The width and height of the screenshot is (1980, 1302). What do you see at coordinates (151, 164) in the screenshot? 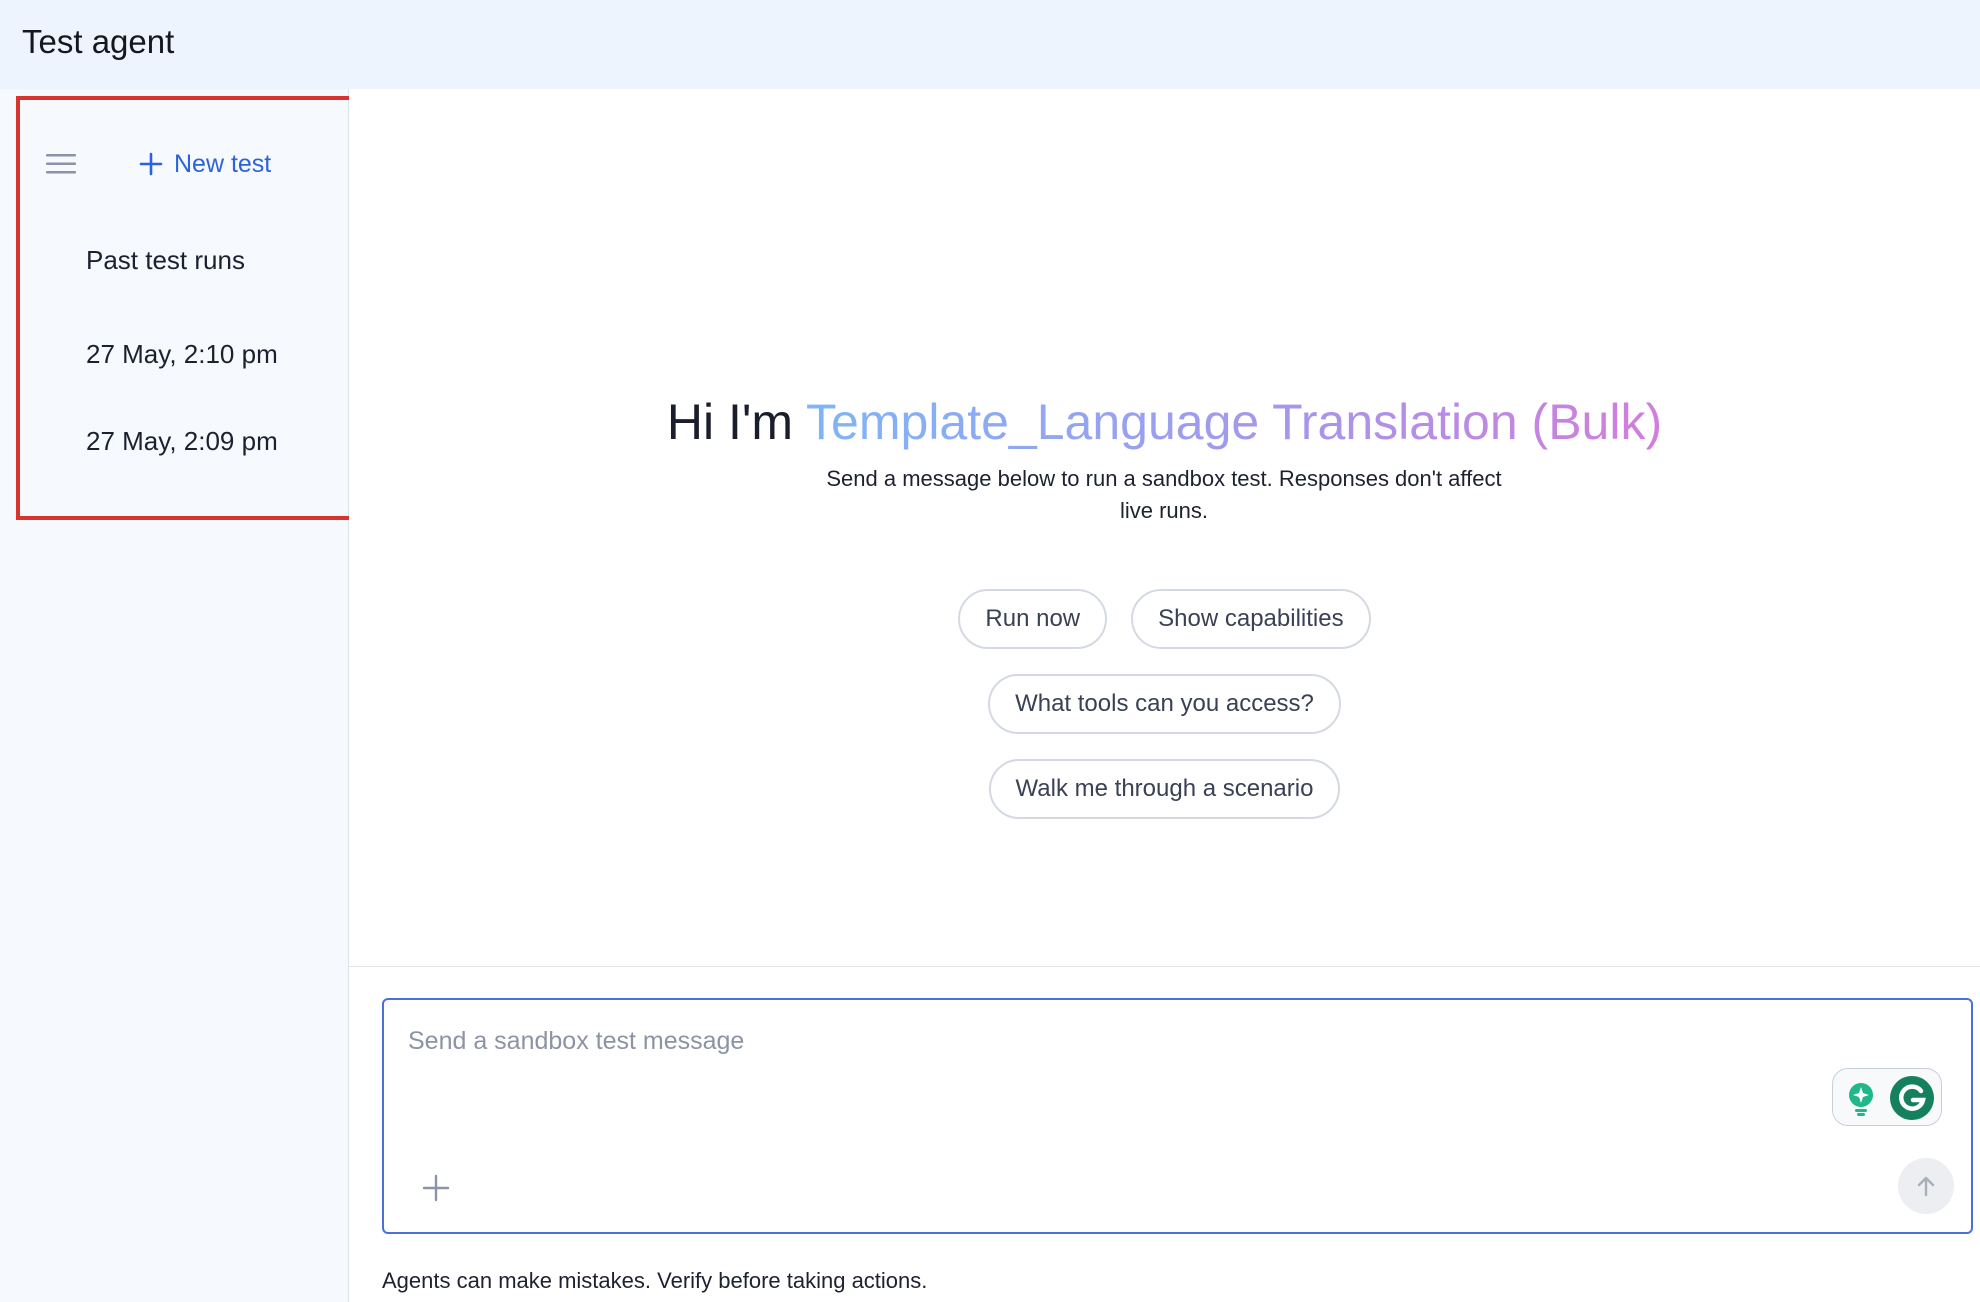
I see `plus-icon` at bounding box center [151, 164].